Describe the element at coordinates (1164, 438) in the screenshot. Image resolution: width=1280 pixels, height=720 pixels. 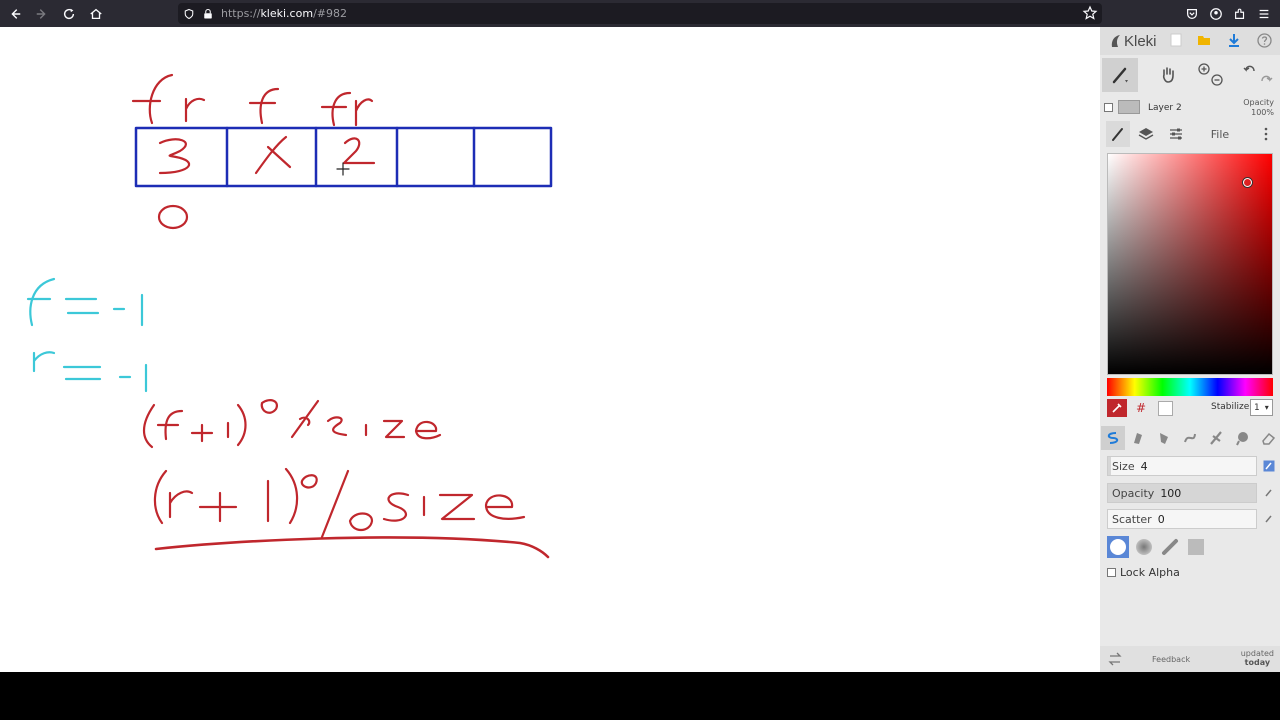
I see `brush-sketchy-button` at that location.